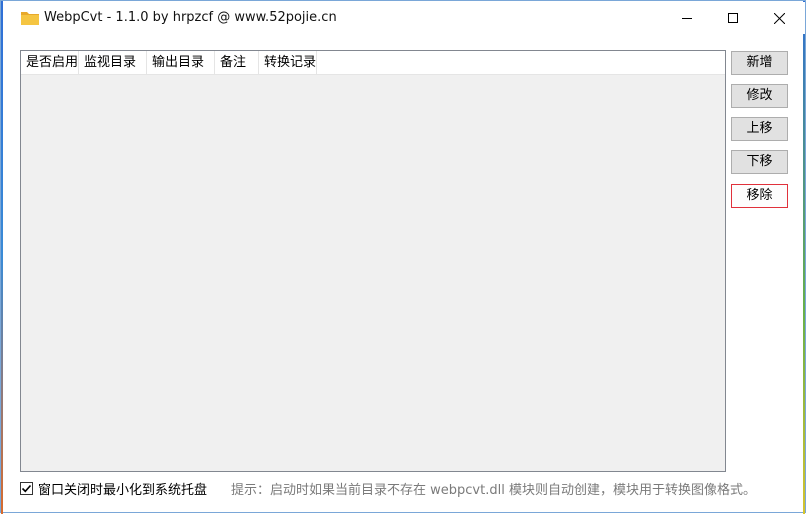 This screenshot has width=808, height=515. Describe the element at coordinates (759, 196) in the screenshot. I see `remove-button: 移除` at that location.